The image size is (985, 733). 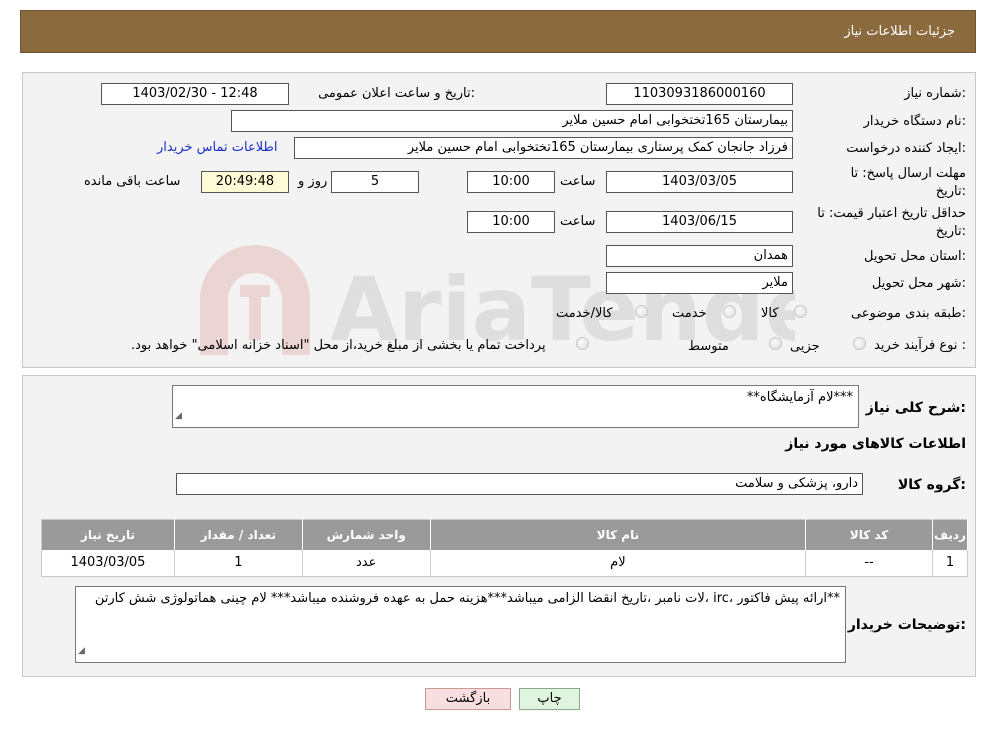 What do you see at coordinates (906, 625) in the screenshot?
I see `buyer-notes-label: توضیحات خریدار:` at bounding box center [906, 625].